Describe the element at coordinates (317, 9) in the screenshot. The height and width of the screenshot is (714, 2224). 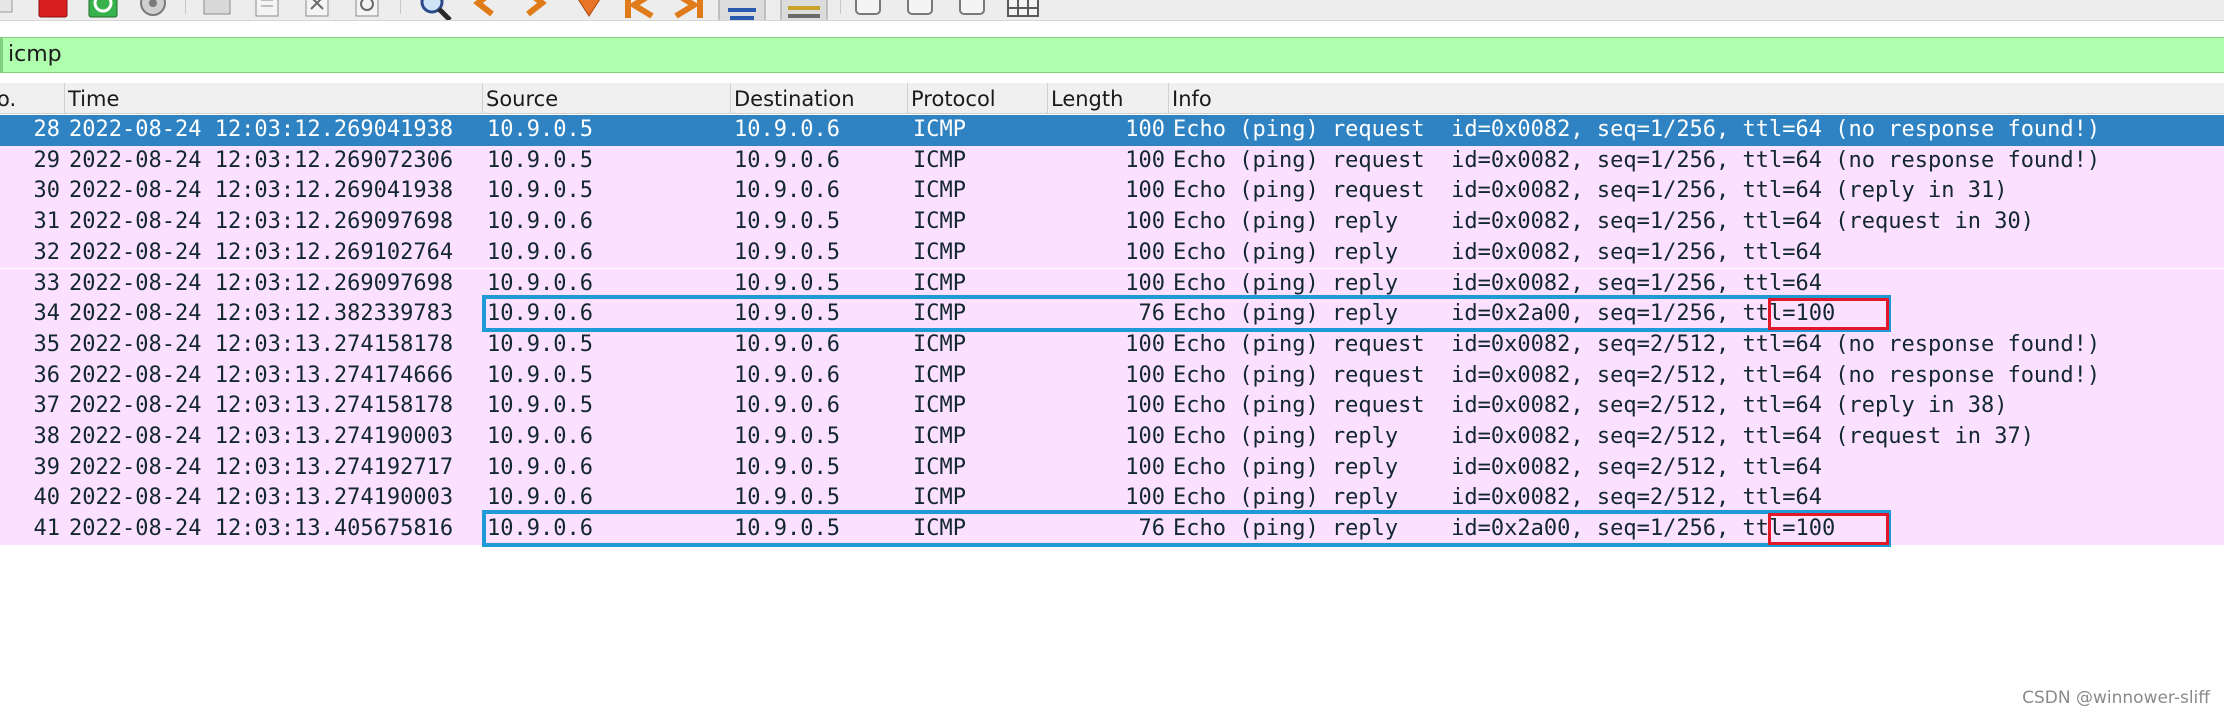
I see `close-file-icon` at that location.